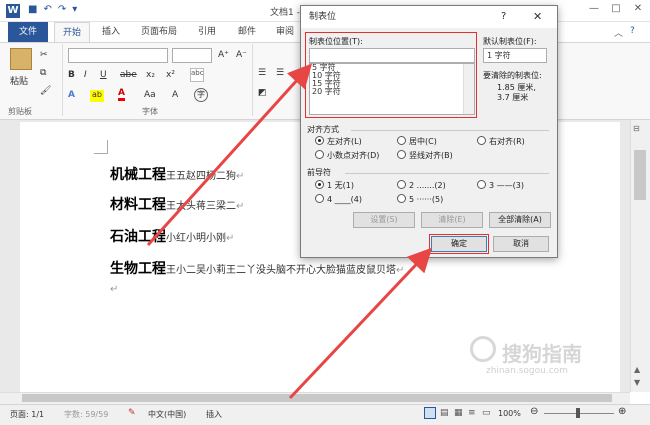  What do you see at coordinates (360, 323) in the screenshot?
I see `arrow-to-ok-button` at bounding box center [360, 323].